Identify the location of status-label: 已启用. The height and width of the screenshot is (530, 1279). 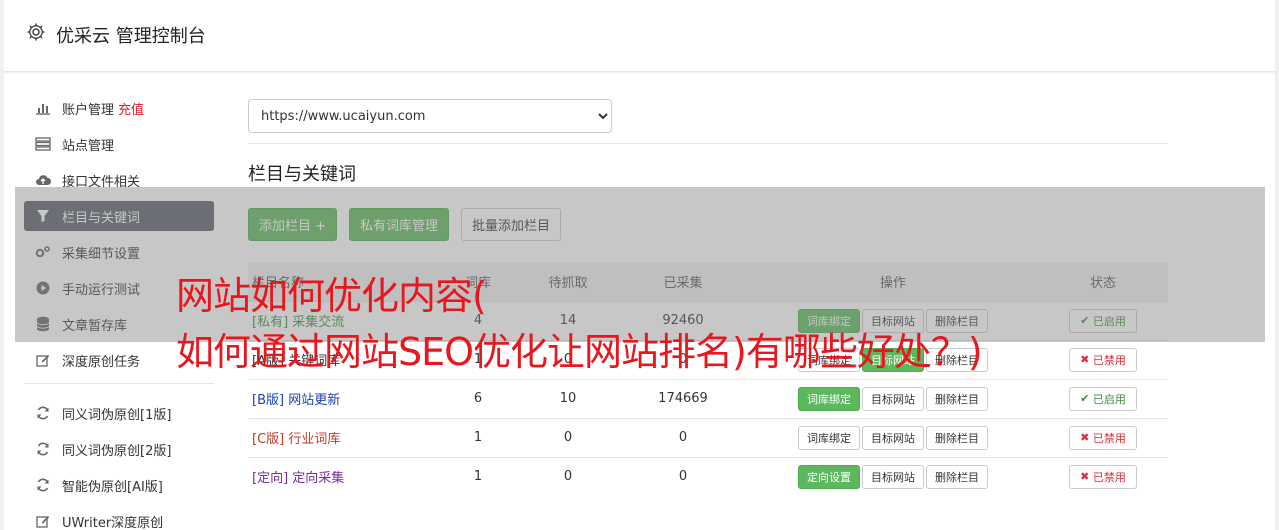
(1109, 399).